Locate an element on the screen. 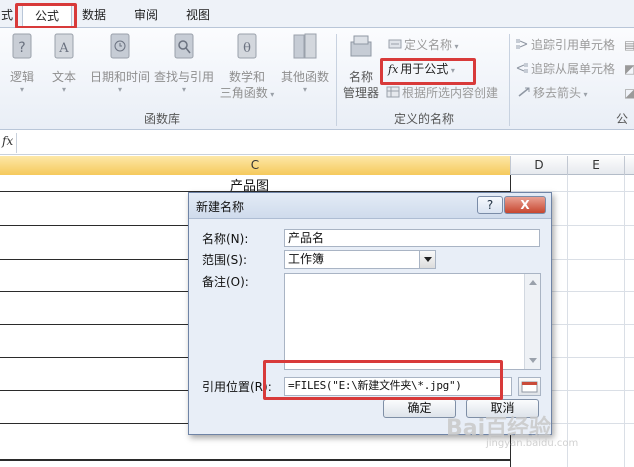 Image resolution: width=634 pixels, height=467 pixels. name-manager-icon is located at coordinates (361, 46).